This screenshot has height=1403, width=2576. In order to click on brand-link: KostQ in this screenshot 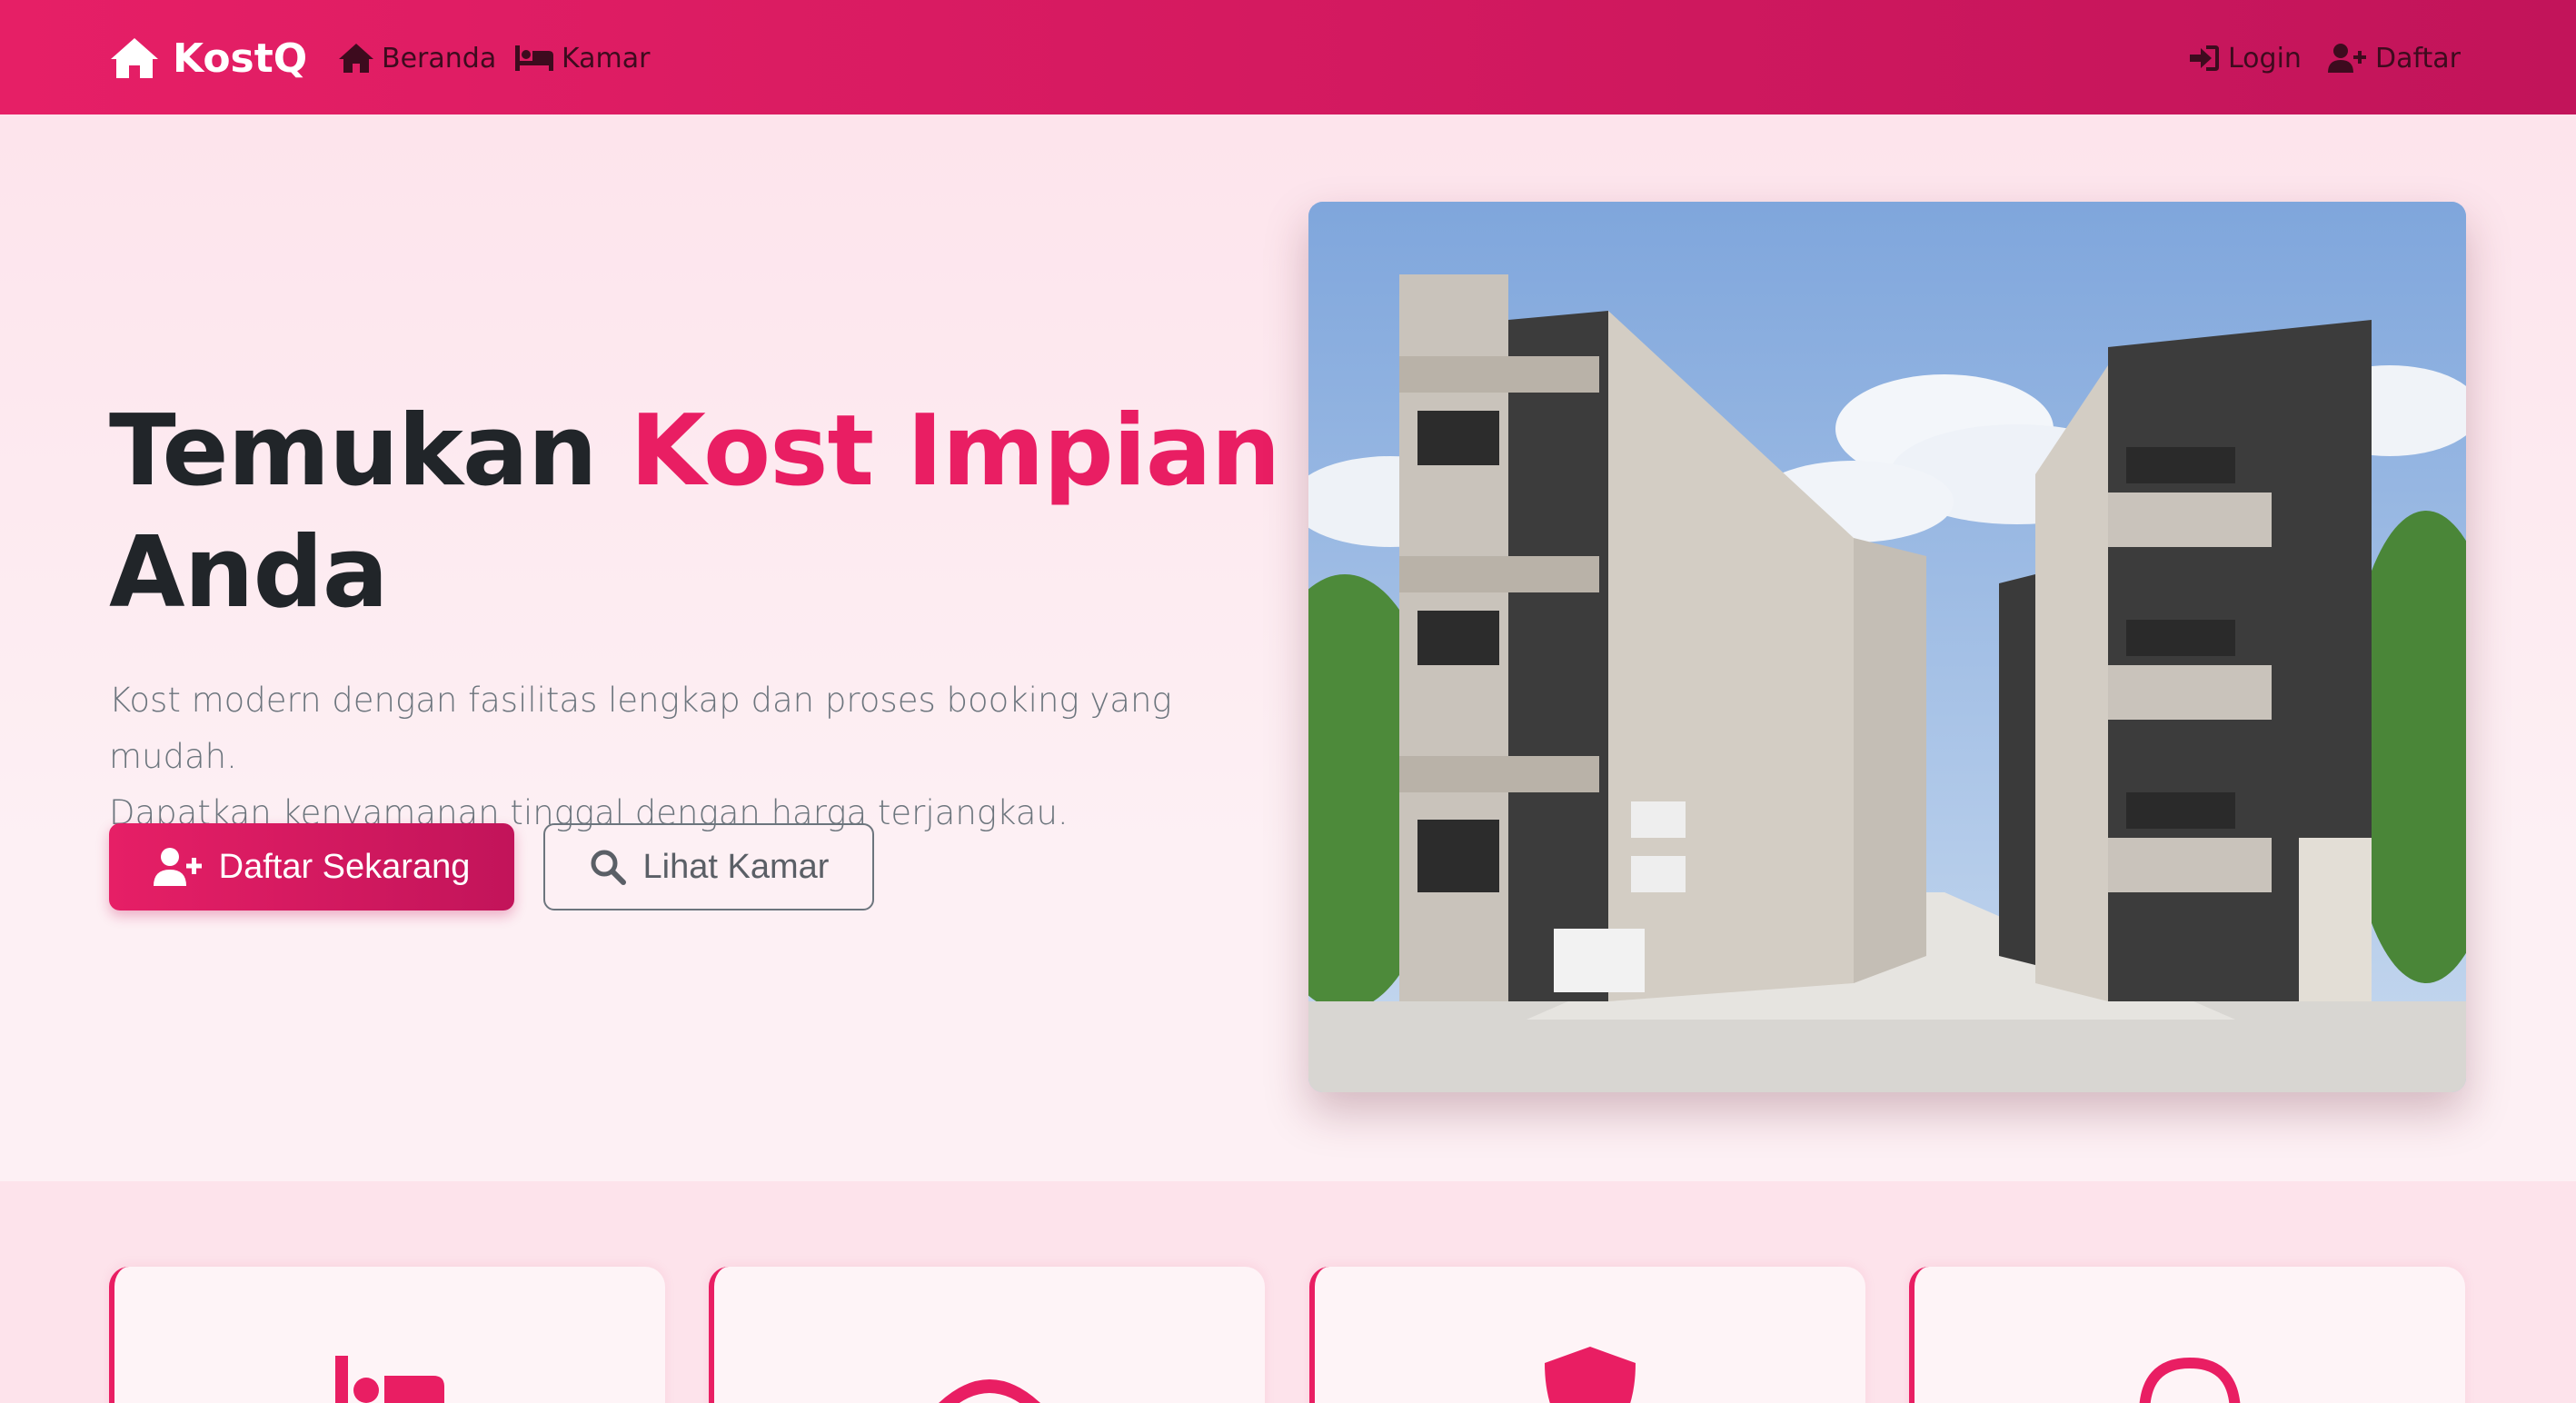, I will do `click(208, 58)`.